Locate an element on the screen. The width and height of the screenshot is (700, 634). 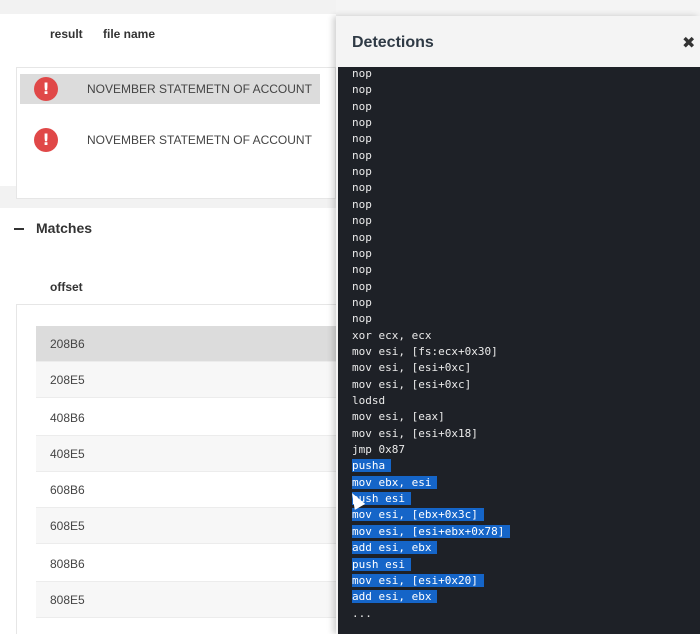
offset-column-header: offset is located at coordinates (66, 287).